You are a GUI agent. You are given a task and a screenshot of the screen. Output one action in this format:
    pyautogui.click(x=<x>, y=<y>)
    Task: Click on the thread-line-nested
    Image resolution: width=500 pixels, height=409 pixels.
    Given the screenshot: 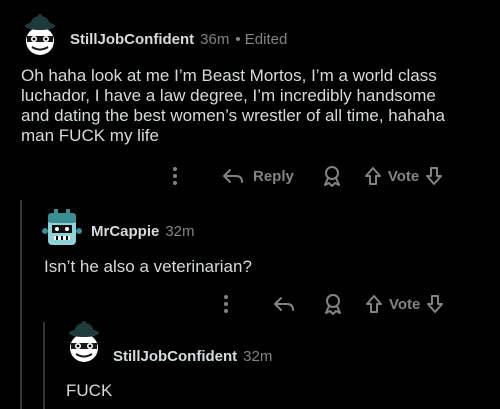 What is the action you would take?
    pyautogui.click(x=44, y=365)
    